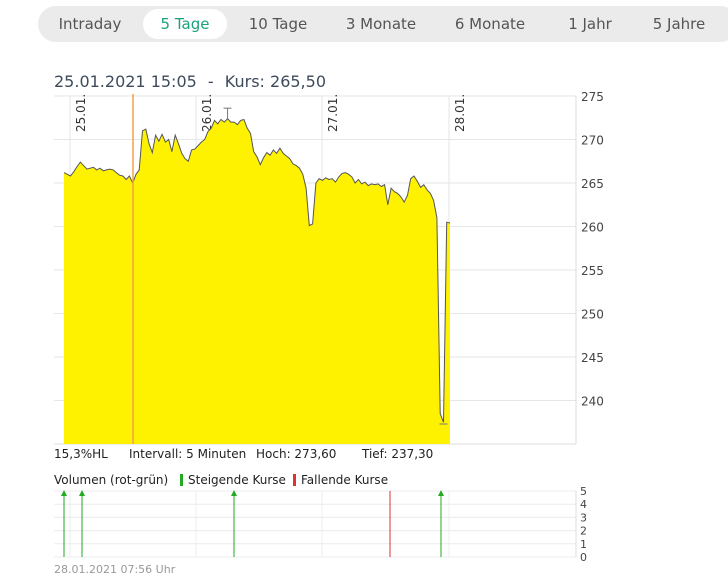 This screenshot has width=728, height=587. What do you see at coordinates (296, 454) in the screenshot?
I see `stat-hoch: Hoch: 273,60` at bounding box center [296, 454].